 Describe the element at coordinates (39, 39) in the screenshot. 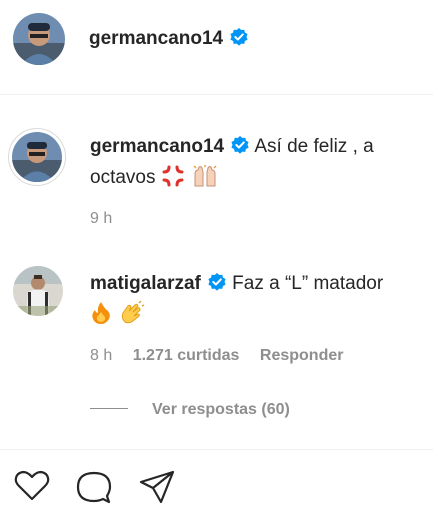

I see `header-avatar` at that location.